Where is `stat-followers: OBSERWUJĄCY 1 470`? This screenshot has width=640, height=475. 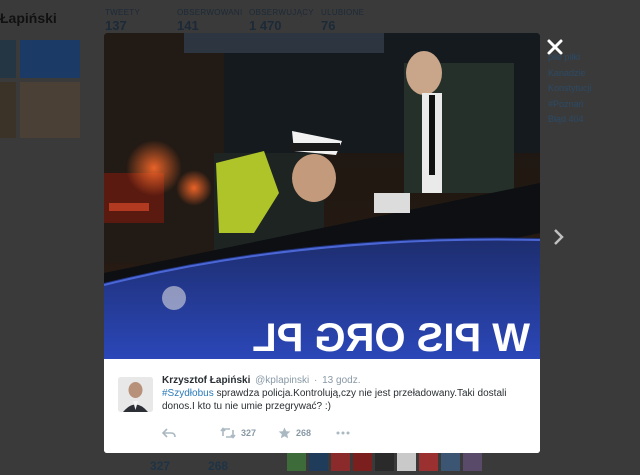
stat-followers: OBSERWUJĄCY 1 470 is located at coordinates (283, 20).